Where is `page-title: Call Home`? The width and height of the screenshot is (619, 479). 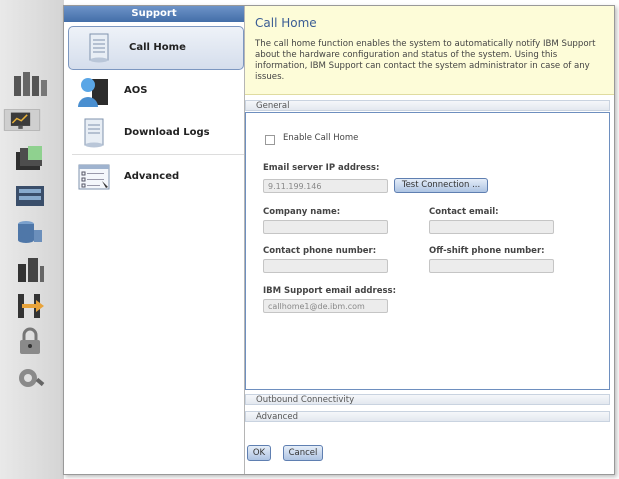 page-title: Call Home is located at coordinates (286, 23).